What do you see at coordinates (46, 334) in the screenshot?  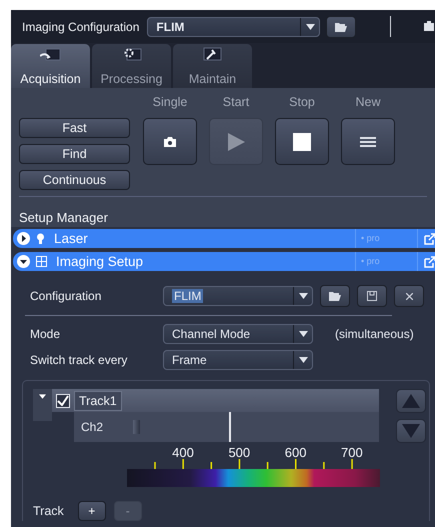 I see `field-label: Mode` at bounding box center [46, 334].